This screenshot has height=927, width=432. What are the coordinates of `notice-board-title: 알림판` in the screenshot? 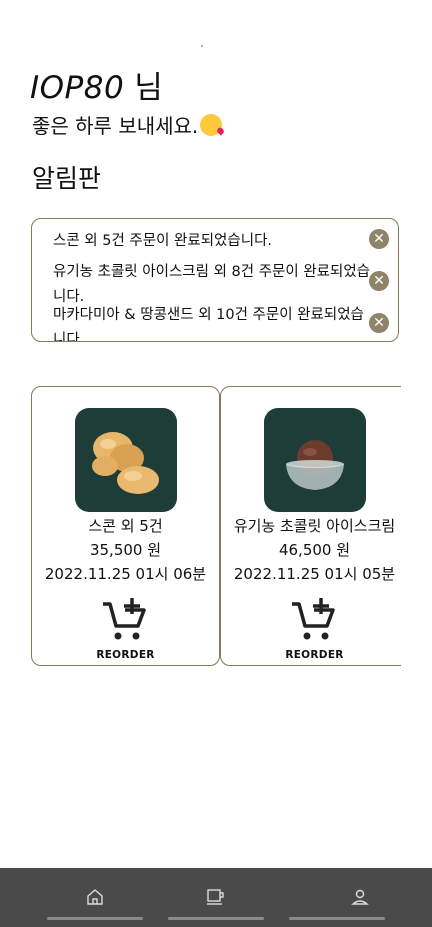 It's located at (67, 178).